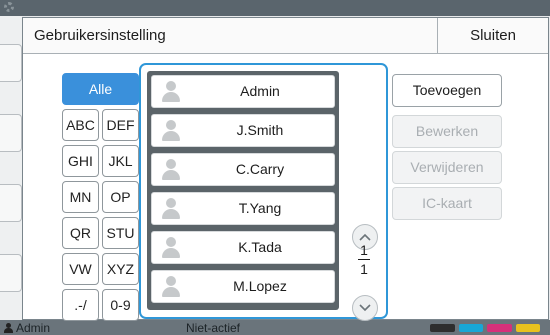 The height and width of the screenshot is (335, 550). Describe the element at coordinates (447, 203) in the screenshot. I see `ic-card-button: IC-kaart` at that location.